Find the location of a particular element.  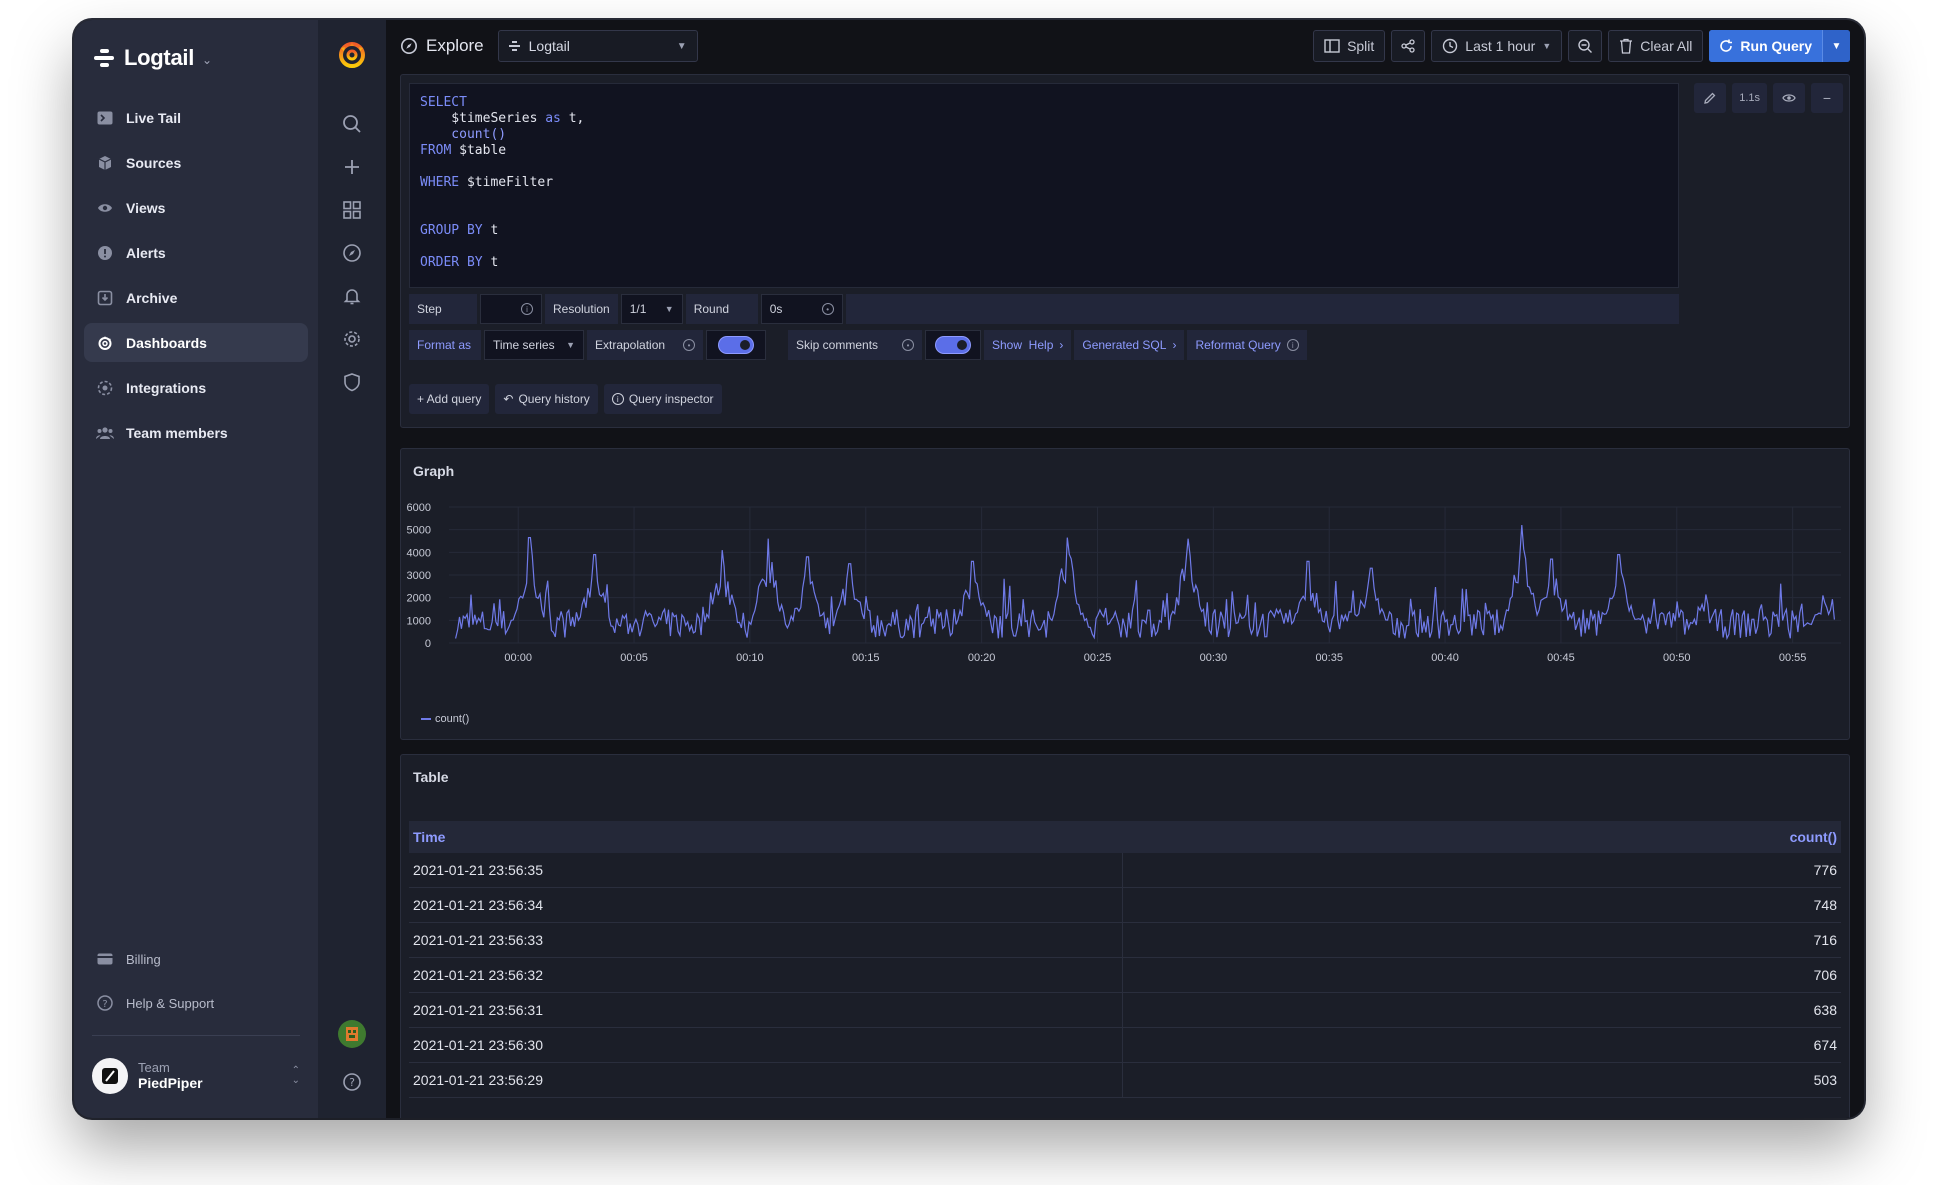

run-query-button: Run Query ▼ is located at coordinates (1779, 46).